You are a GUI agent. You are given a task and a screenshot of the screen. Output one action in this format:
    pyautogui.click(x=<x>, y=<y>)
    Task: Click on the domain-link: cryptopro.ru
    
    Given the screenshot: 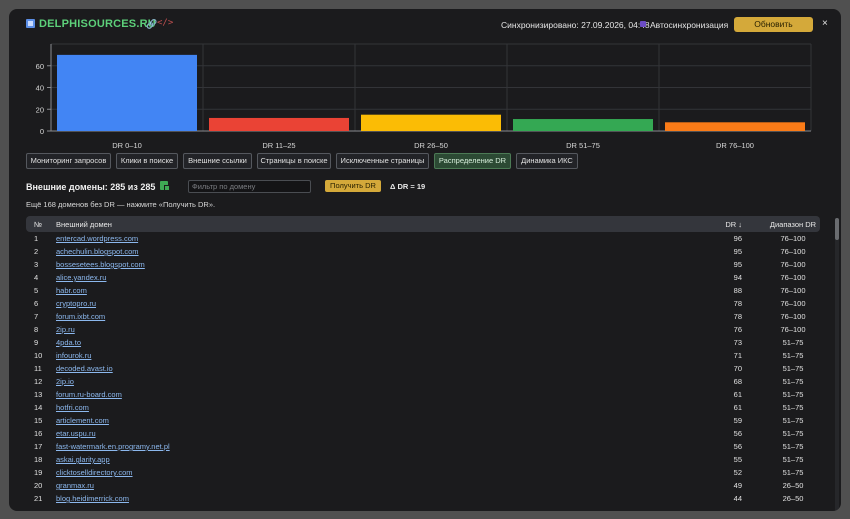 What is the action you would take?
    pyautogui.click(x=76, y=303)
    